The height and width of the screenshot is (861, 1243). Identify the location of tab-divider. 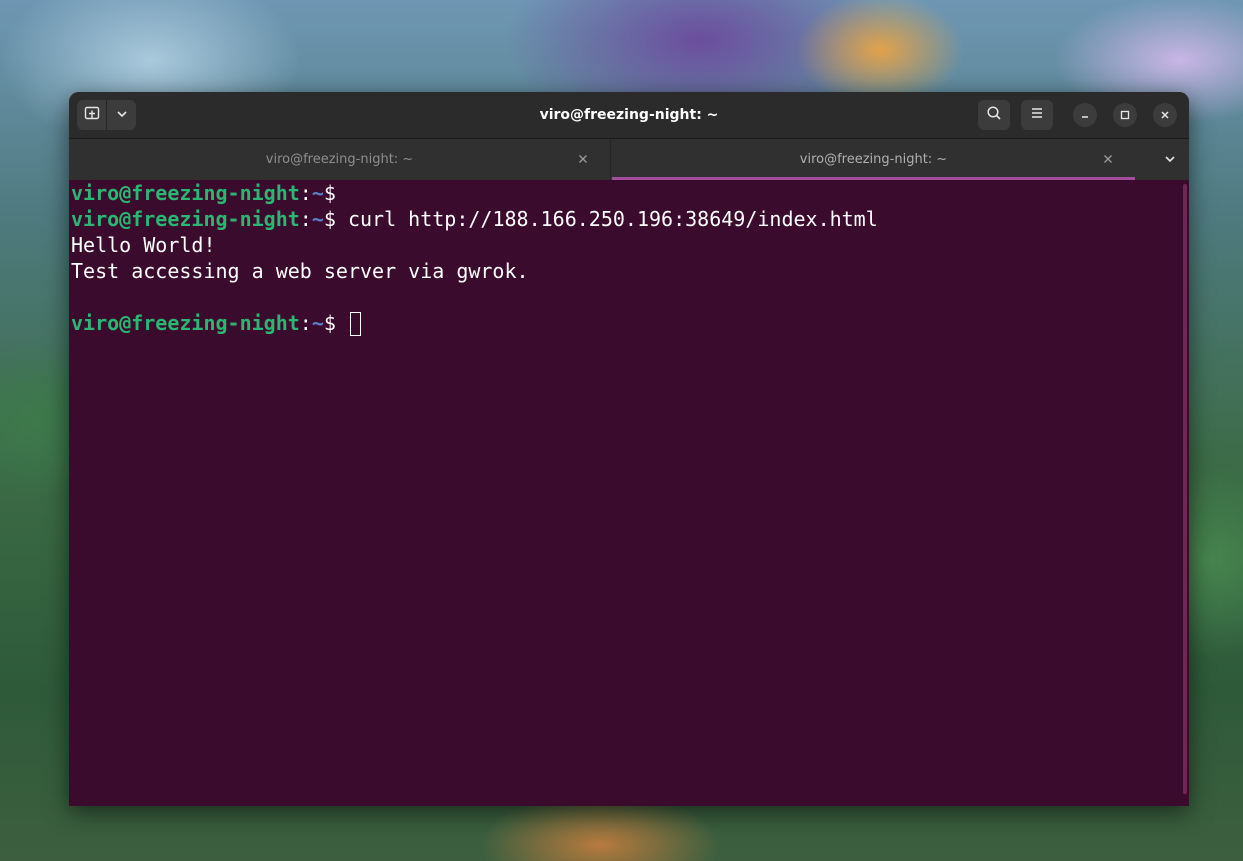
(610, 159).